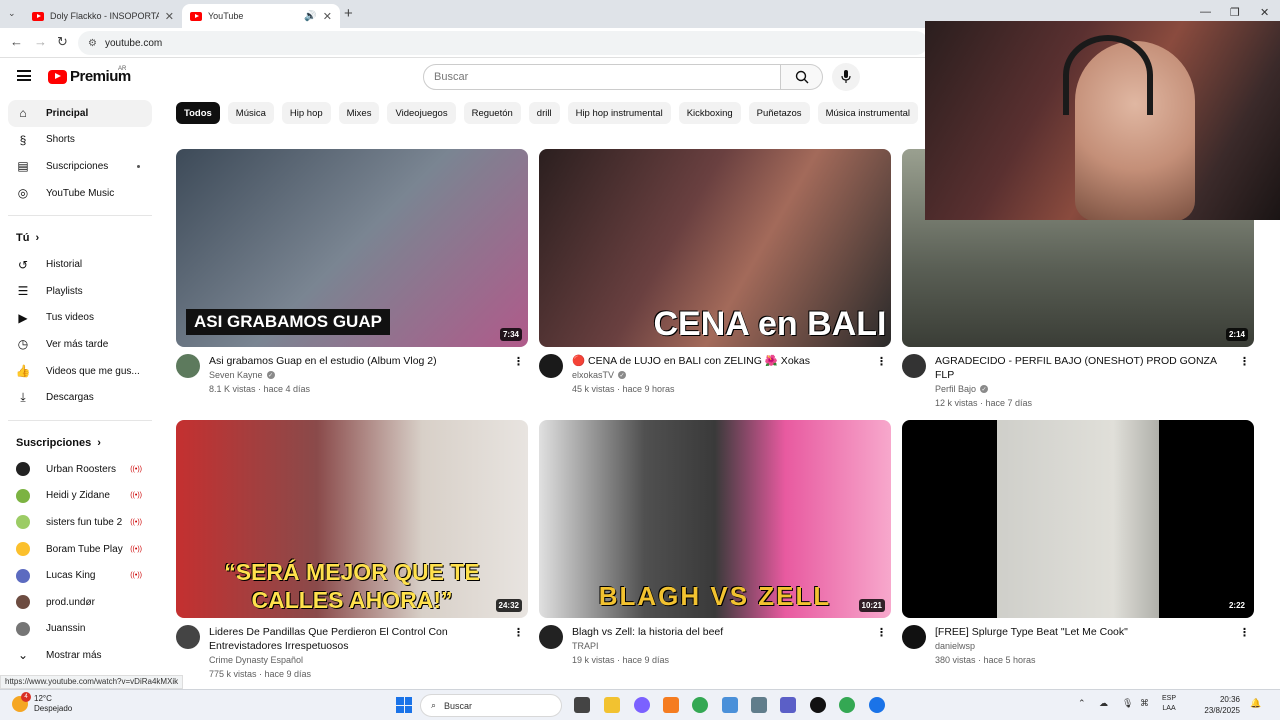 Image resolution: width=1280 pixels, height=720 pixels. Describe the element at coordinates (593, 375) in the screenshot. I see `channel-name: elxokasTV` at that location.